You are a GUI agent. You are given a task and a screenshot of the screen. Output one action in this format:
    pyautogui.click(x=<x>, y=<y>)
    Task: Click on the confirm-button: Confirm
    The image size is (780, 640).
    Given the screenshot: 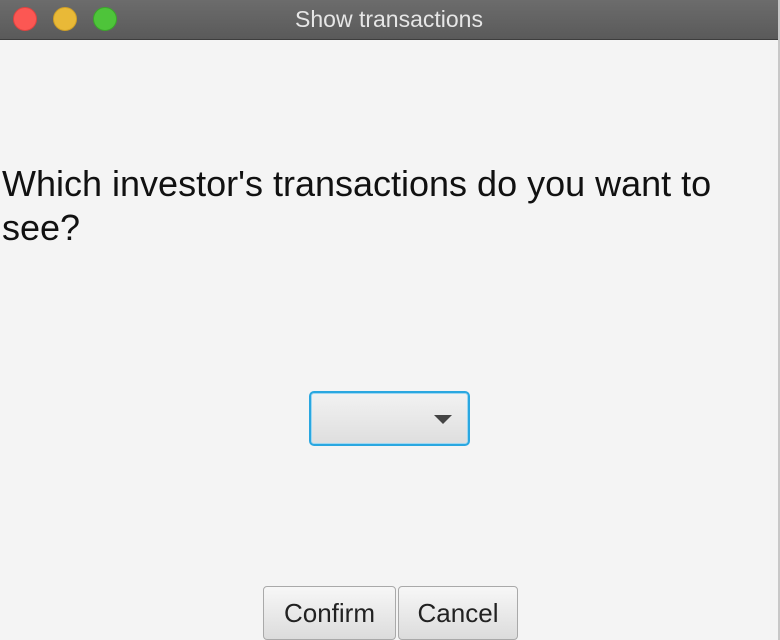 What is the action you would take?
    pyautogui.click(x=329, y=613)
    